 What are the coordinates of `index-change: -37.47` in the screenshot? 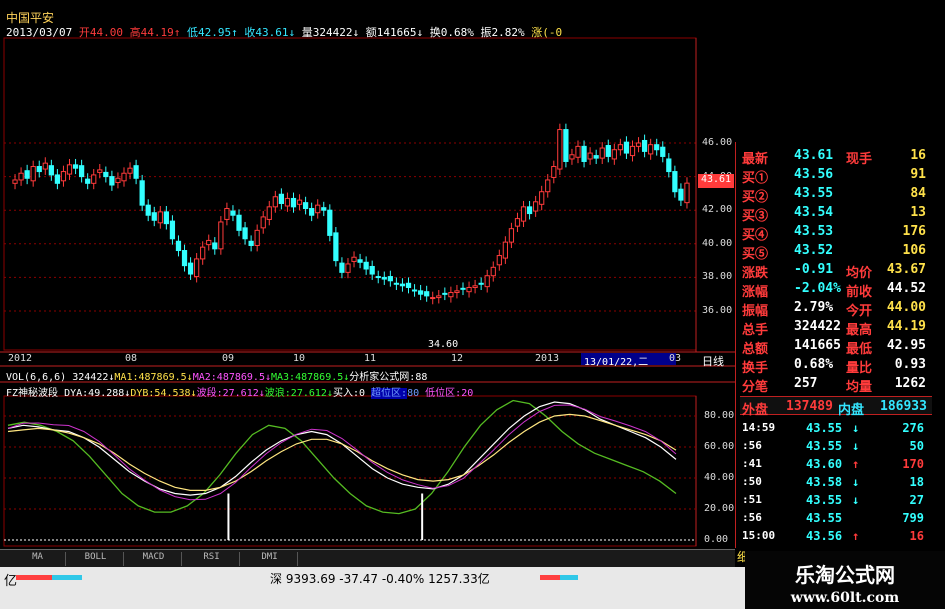 It's located at (358, 579).